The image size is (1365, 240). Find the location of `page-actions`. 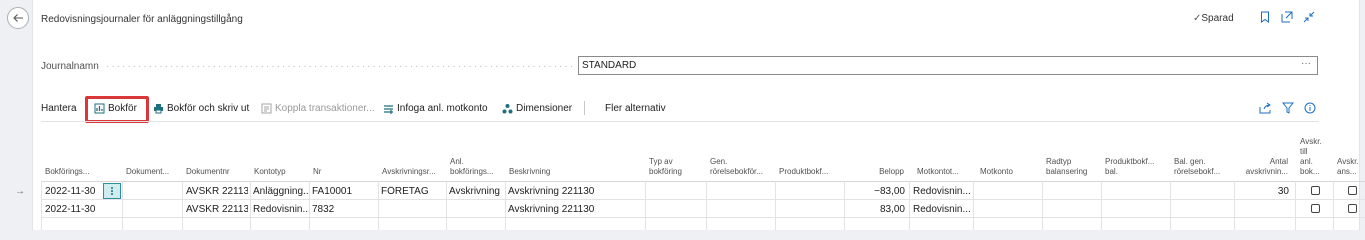

page-actions is located at coordinates (1287, 17).